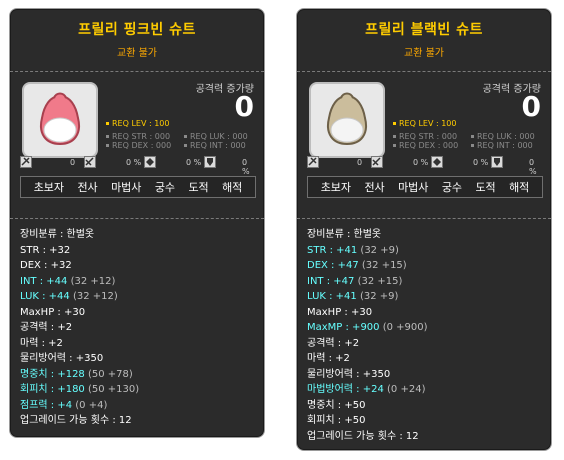 The width and height of the screenshot is (564, 460). I want to click on stat-accuracy: 명중치 : +128 (50 +78), so click(76, 374).